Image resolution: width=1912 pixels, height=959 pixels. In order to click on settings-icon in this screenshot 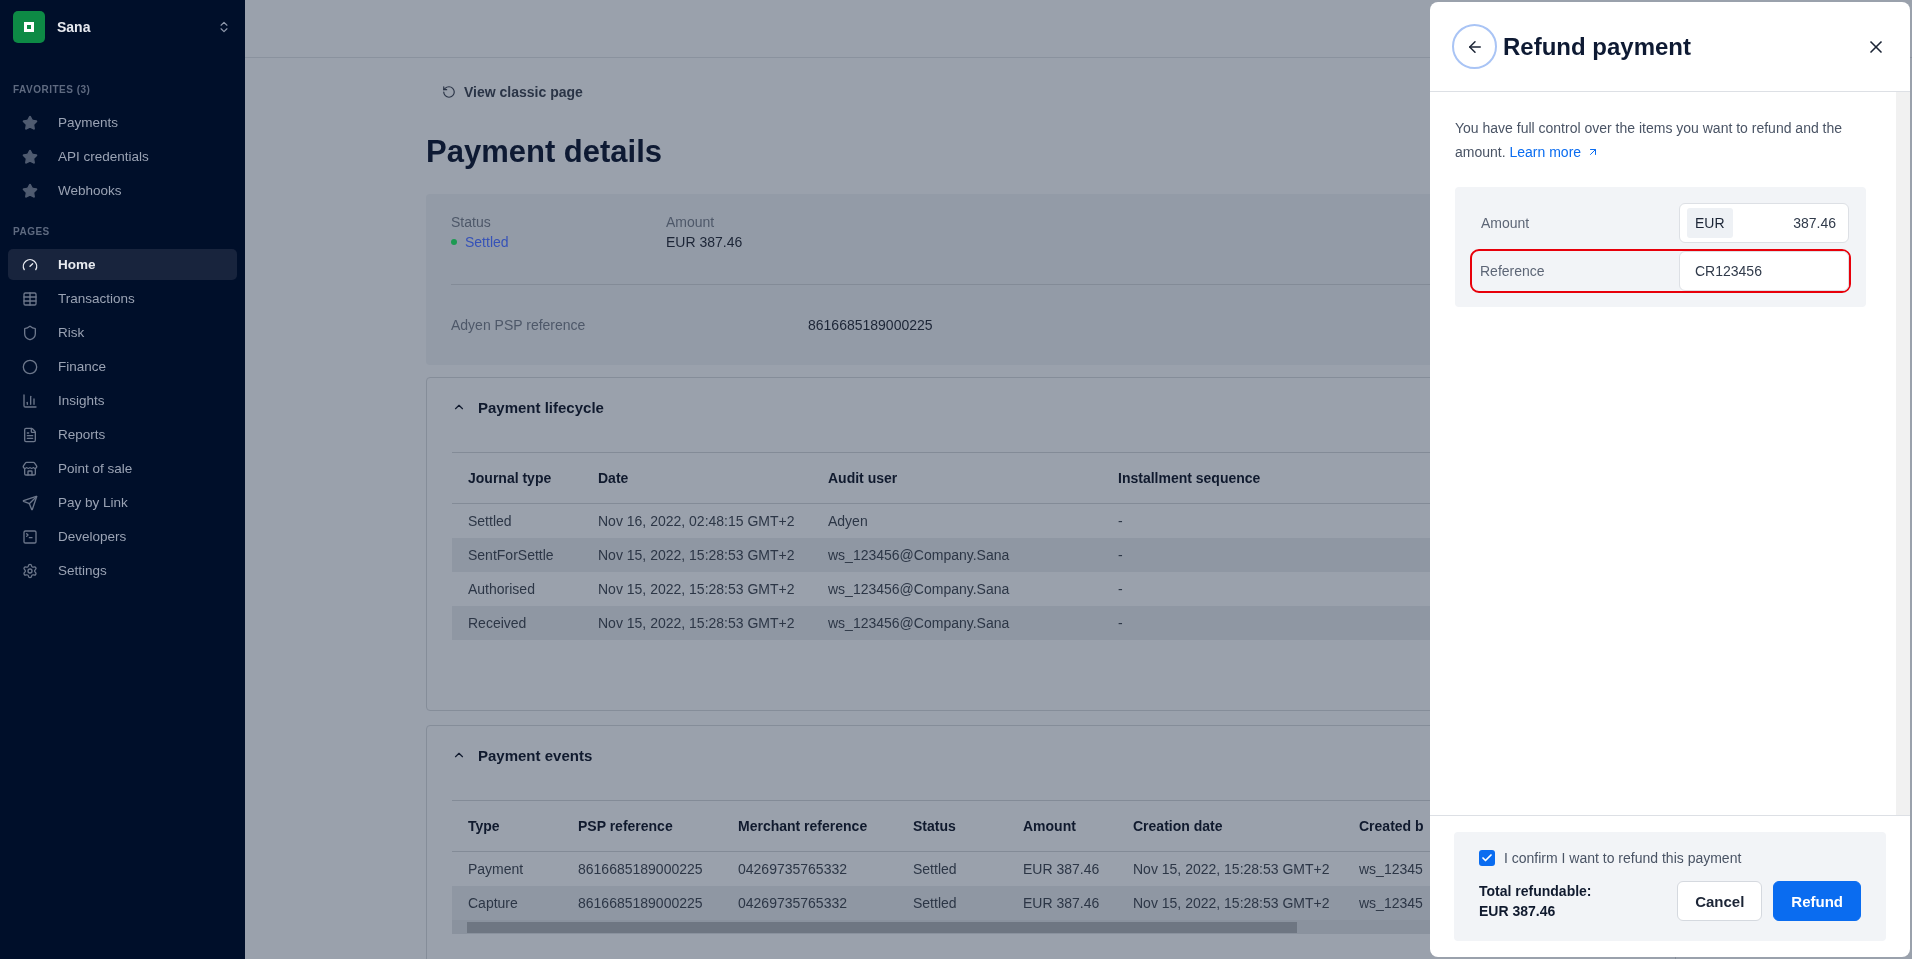, I will do `click(30, 570)`.